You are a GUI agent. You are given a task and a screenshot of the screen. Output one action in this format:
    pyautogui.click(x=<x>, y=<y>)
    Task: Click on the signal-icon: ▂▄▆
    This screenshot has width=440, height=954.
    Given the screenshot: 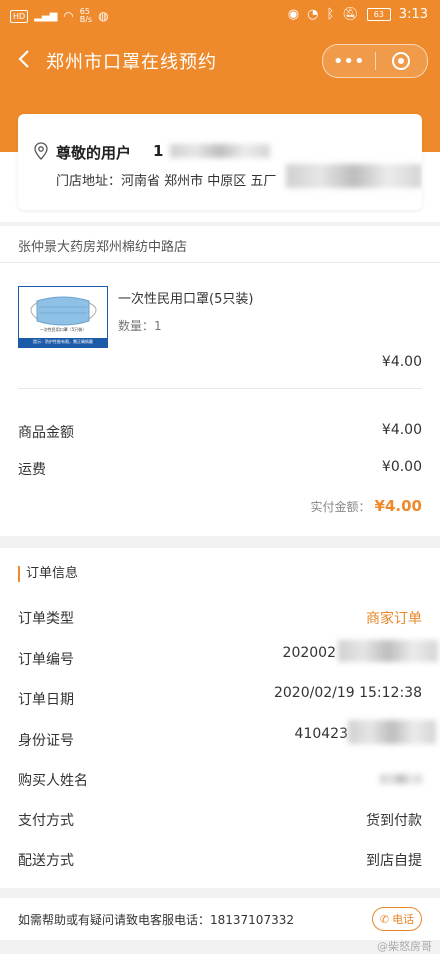 What is the action you would take?
    pyautogui.click(x=46, y=16)
    